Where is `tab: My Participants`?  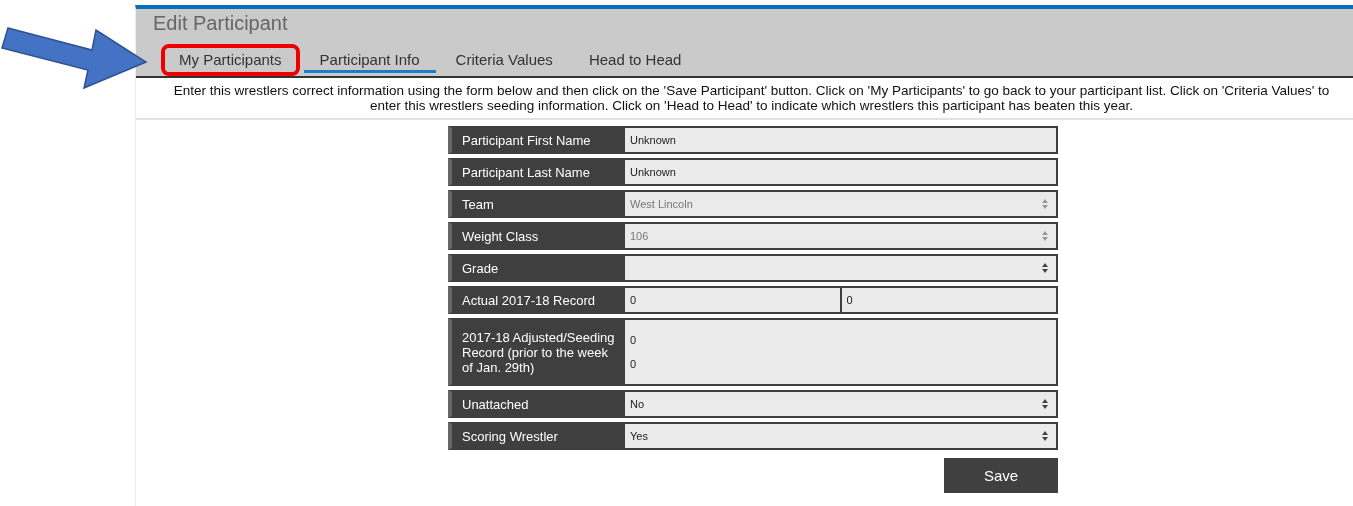 tab: My Participants is located at coordinates (230, 60).